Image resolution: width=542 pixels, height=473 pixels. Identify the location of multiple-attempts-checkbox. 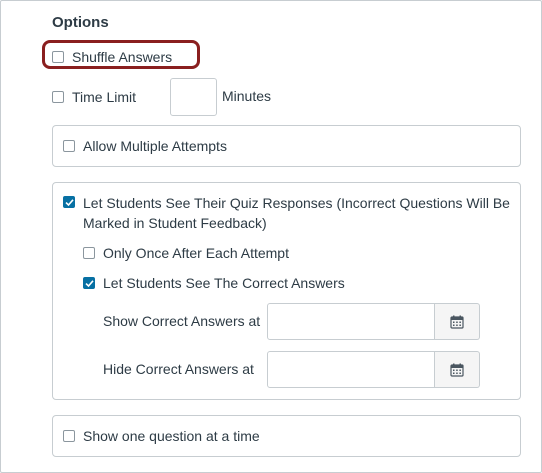
(69, 146).